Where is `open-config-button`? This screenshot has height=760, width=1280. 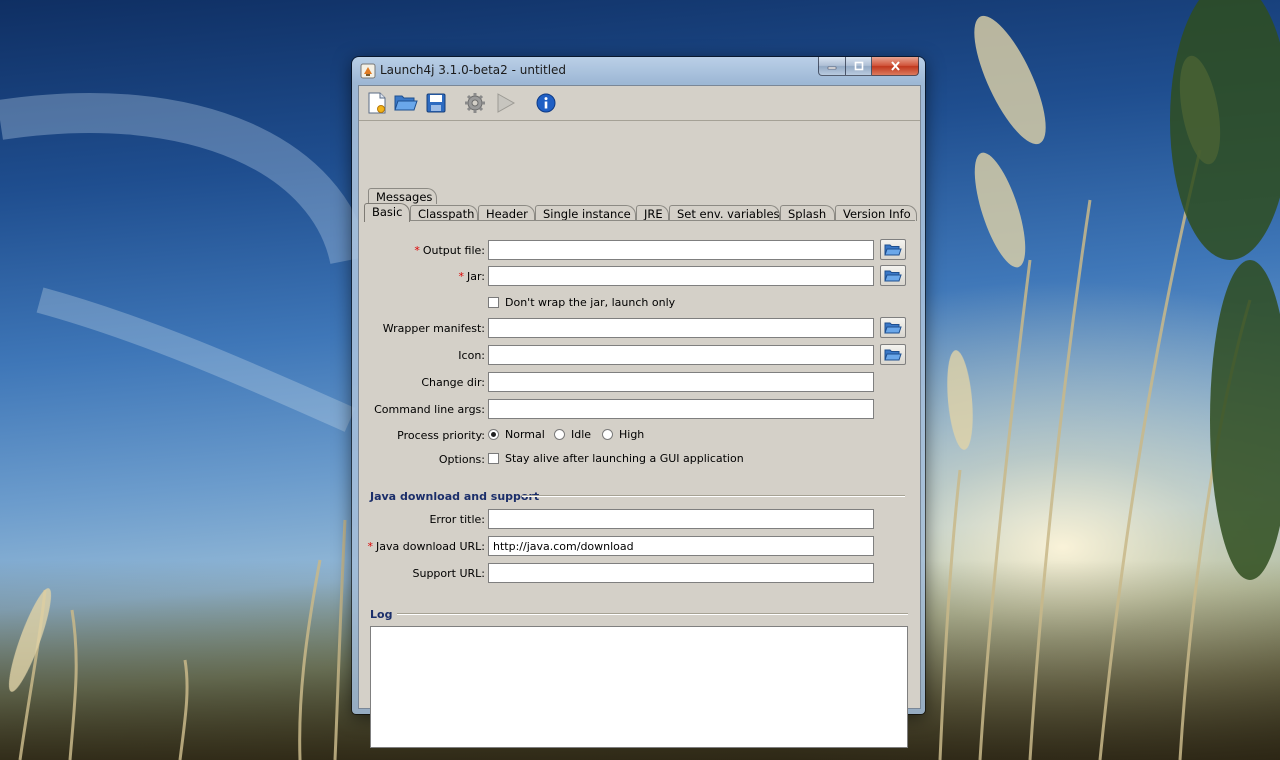
open-config-button is located at coordinates (406, 103).